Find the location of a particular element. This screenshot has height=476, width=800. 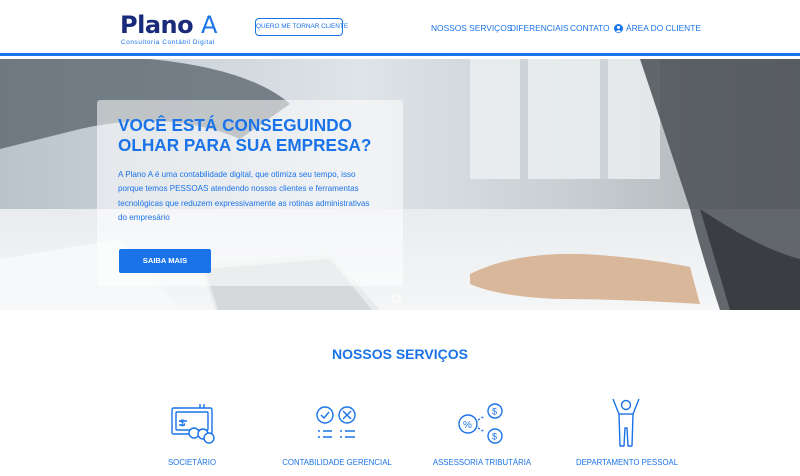

certificate-money-icon: $ is located at coordinates (193, 424).